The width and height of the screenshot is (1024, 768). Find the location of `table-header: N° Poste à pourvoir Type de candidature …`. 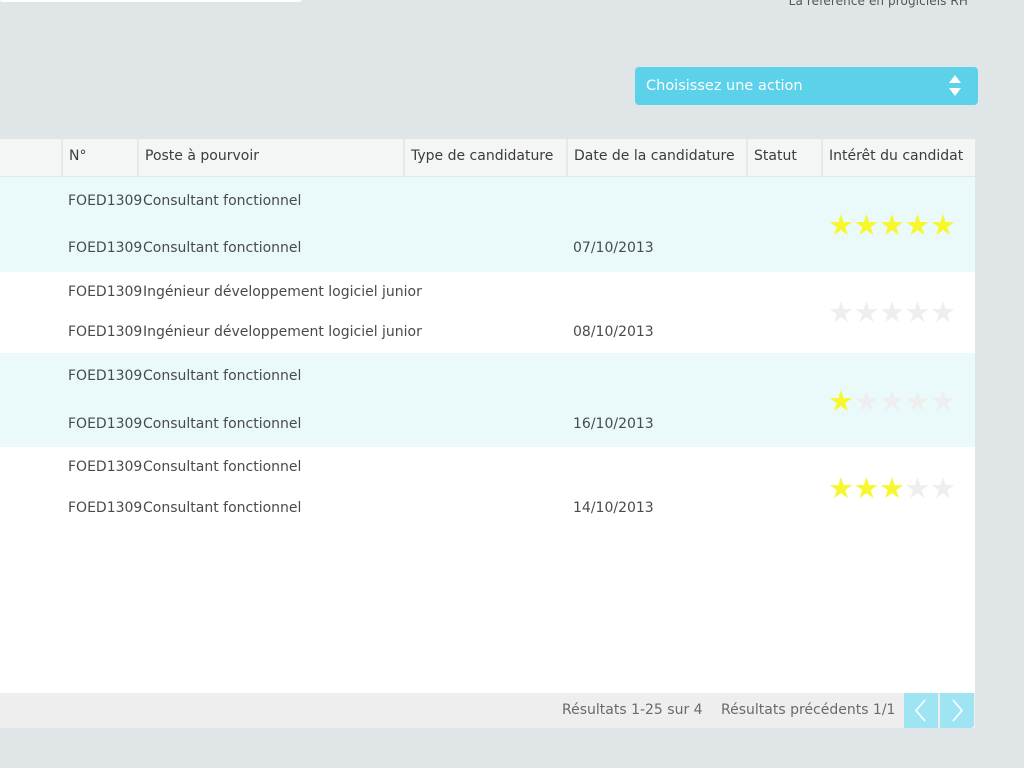

table-header: N° Poste à pourvoir Type de candidature … is located at coordinates (487, 158).